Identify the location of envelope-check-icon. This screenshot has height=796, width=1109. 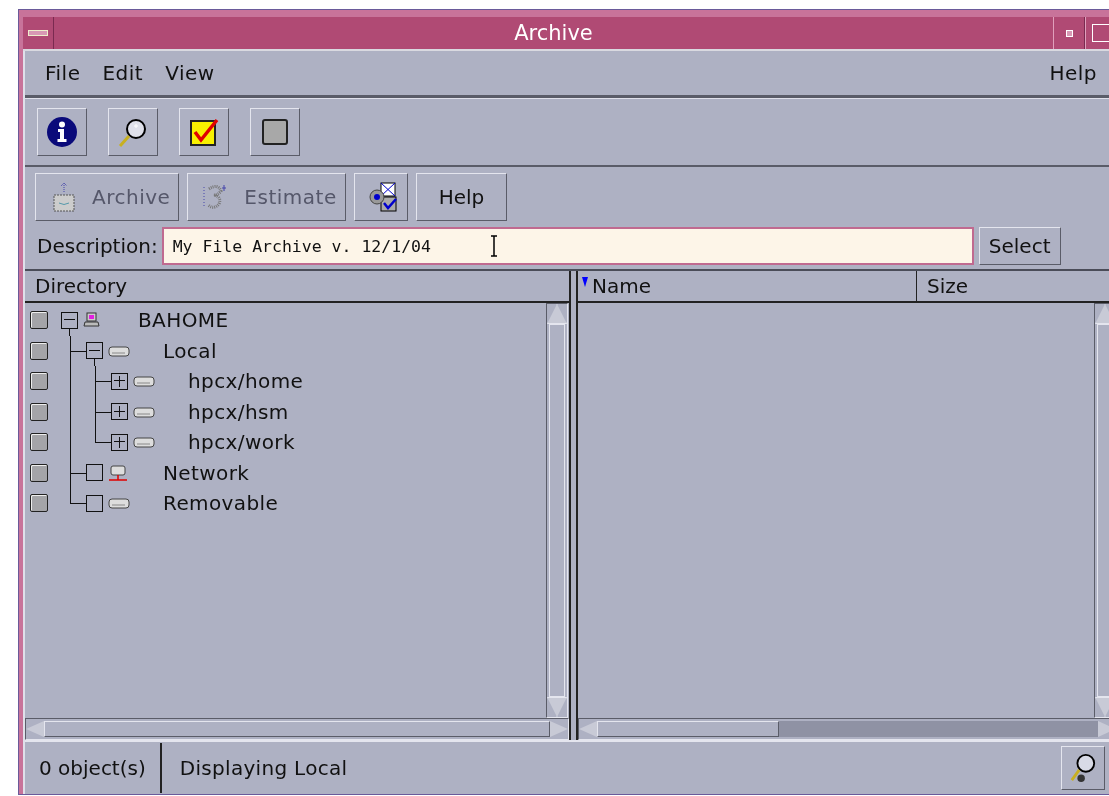
(382, 197).